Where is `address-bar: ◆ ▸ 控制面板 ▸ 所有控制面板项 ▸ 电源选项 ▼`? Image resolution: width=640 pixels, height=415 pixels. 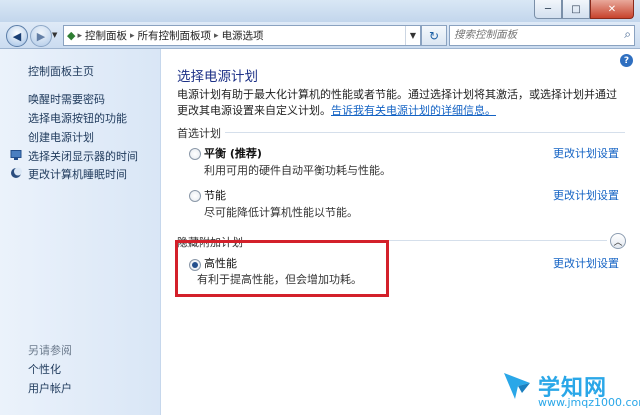
address-bar: ◆ ▸ 控制面板 ▸ 所有控制面板项 ▸ 电源选项 ▼ is located at coordinates (242, 35).